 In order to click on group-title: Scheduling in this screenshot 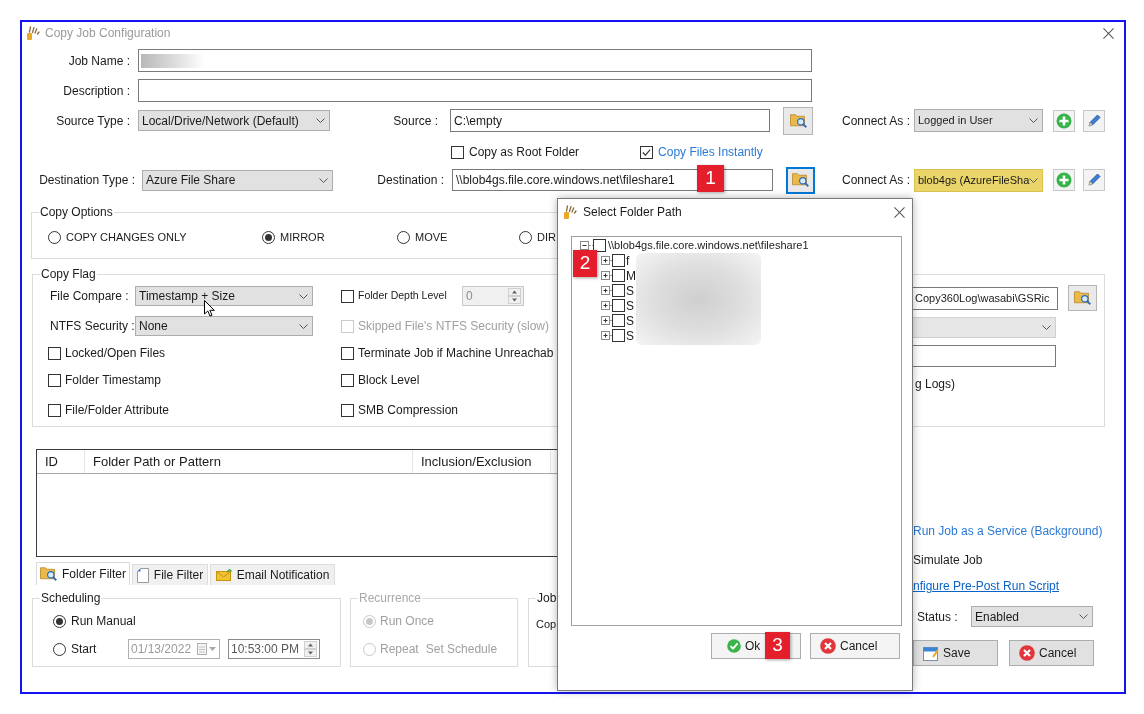, I will do `click(71, 598)`.